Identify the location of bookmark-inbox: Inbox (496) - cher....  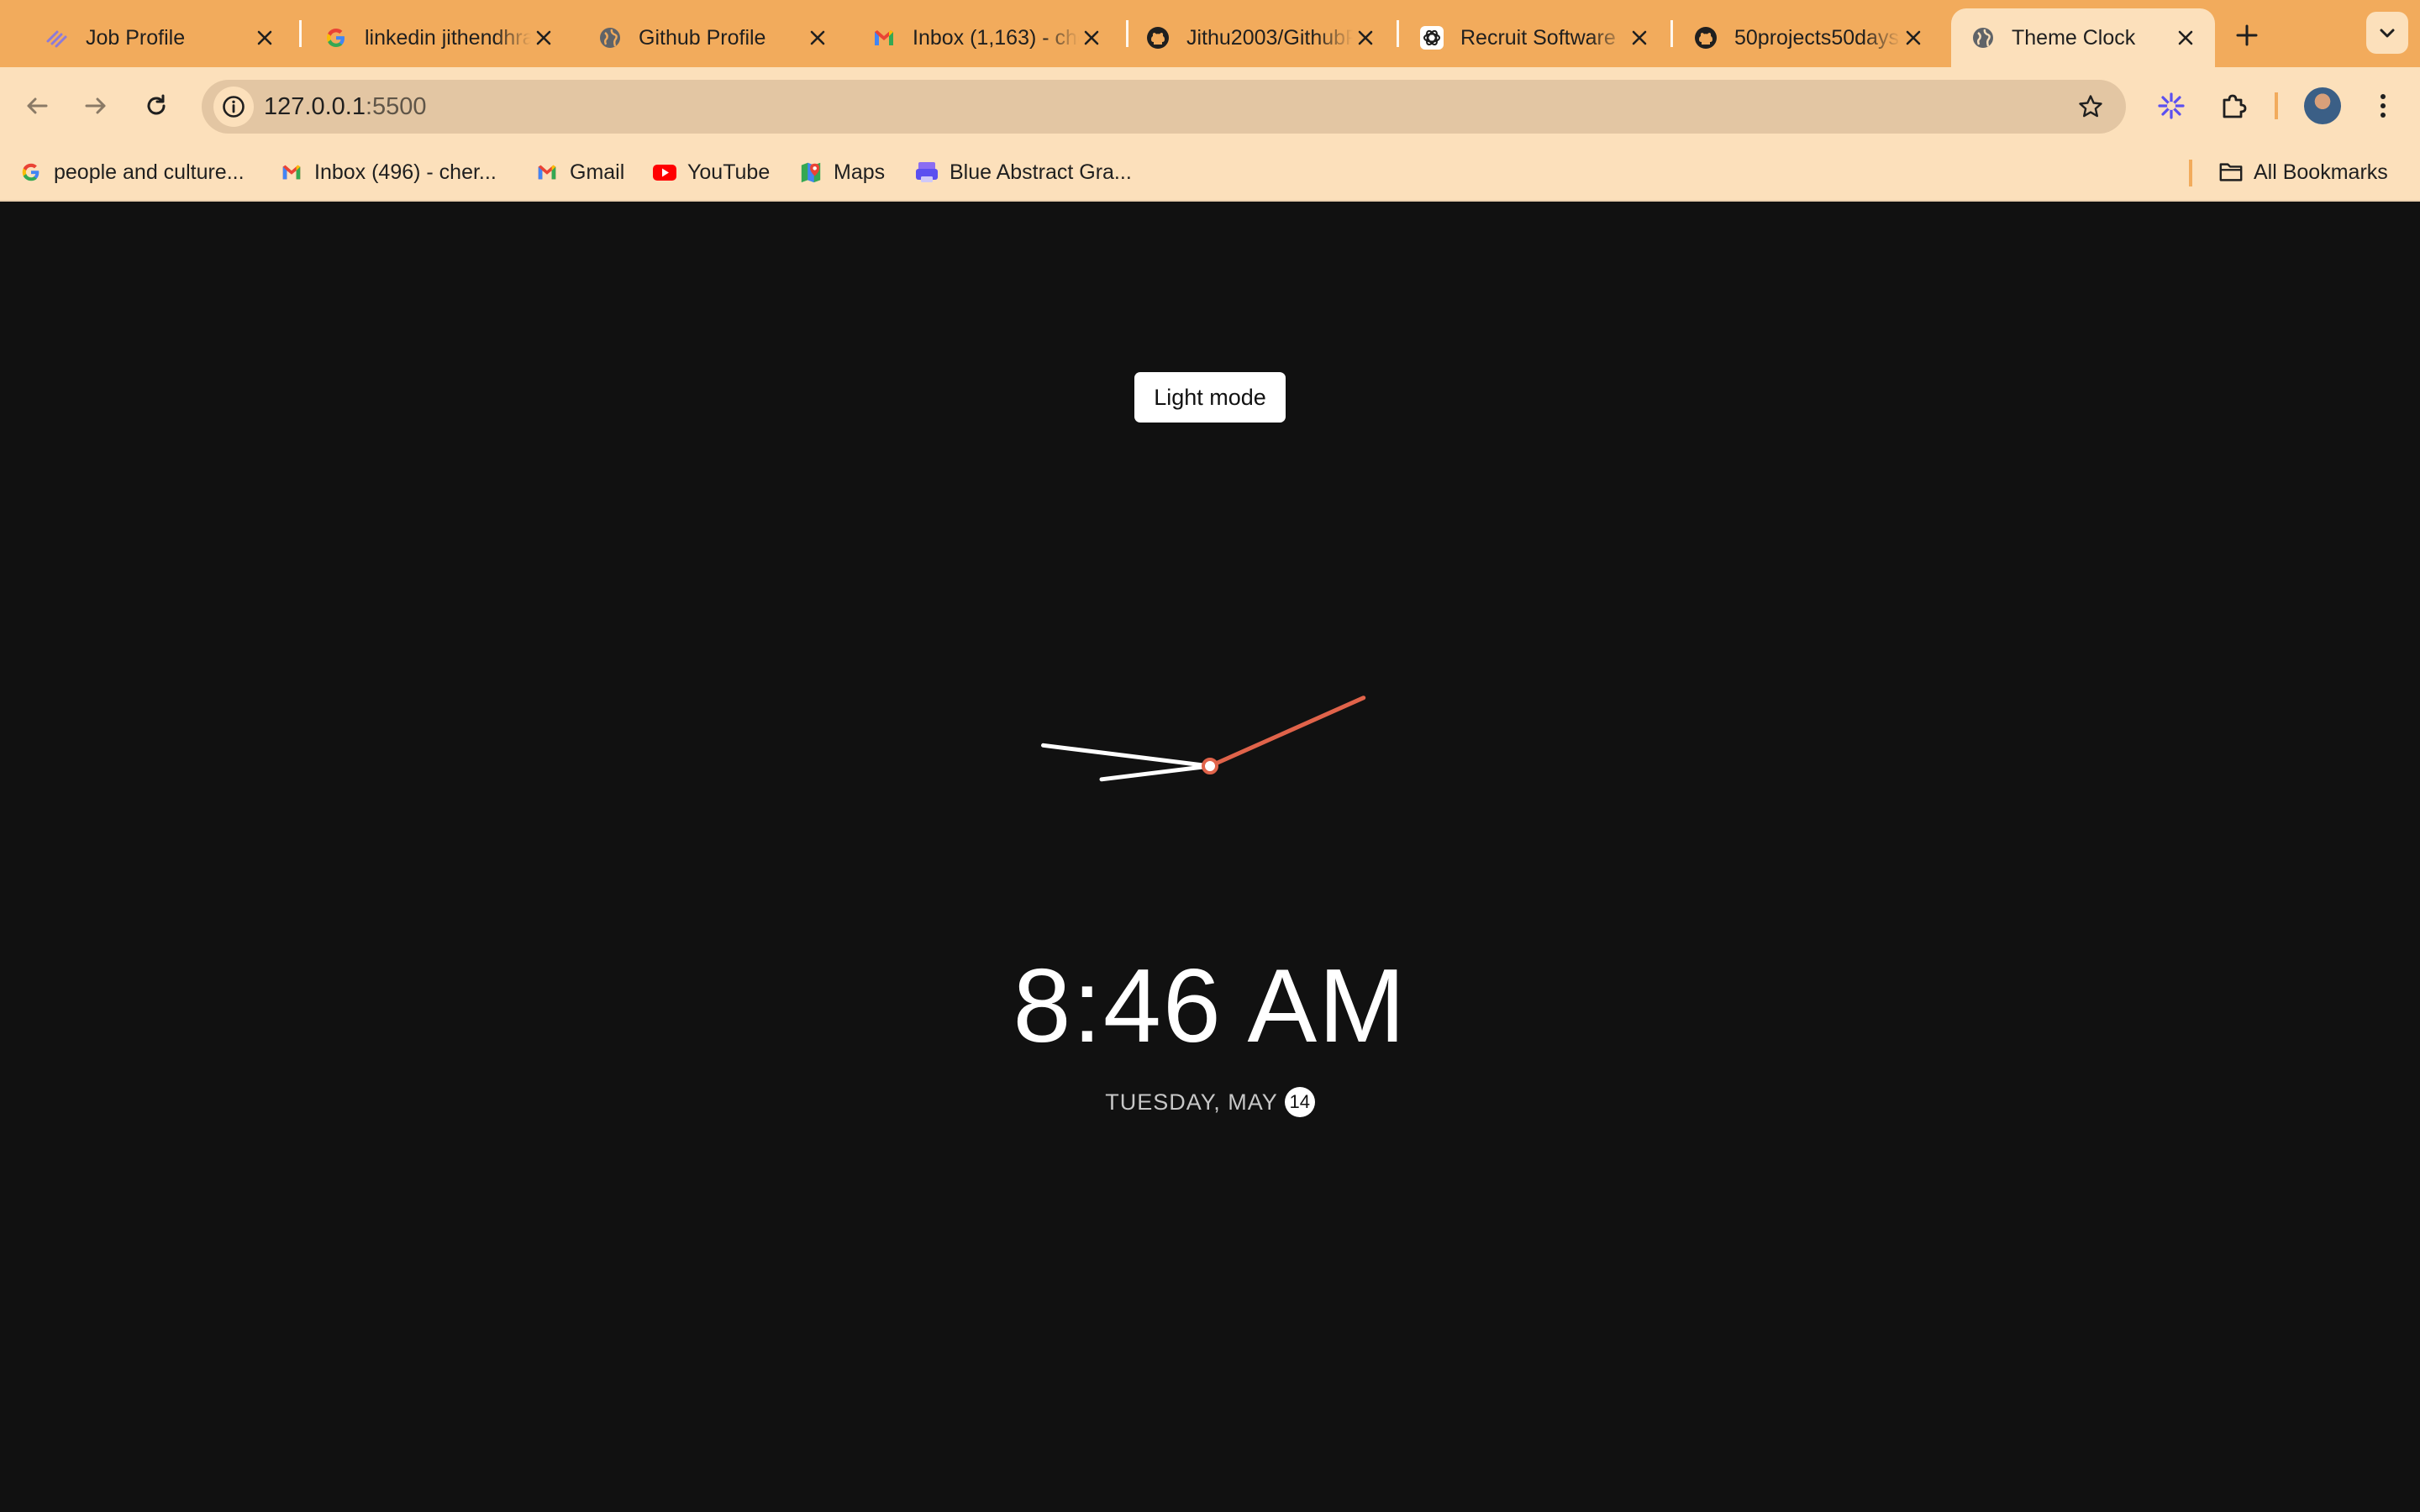
(388, 172).